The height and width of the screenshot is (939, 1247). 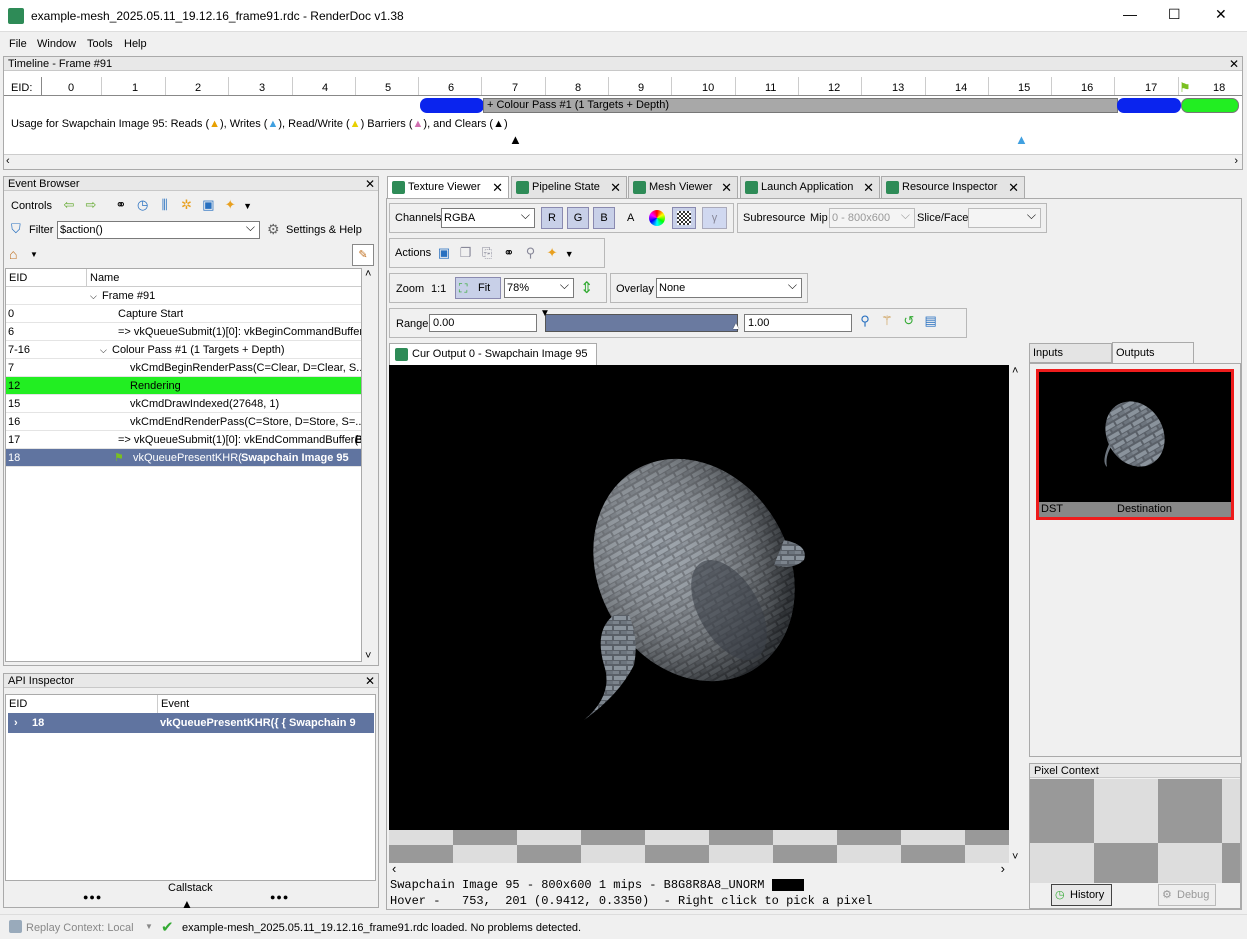 What do you see at coordinates (552, 218) in the screenshot?
I see `red-channel-button: R` at bounding box center [552, 218].